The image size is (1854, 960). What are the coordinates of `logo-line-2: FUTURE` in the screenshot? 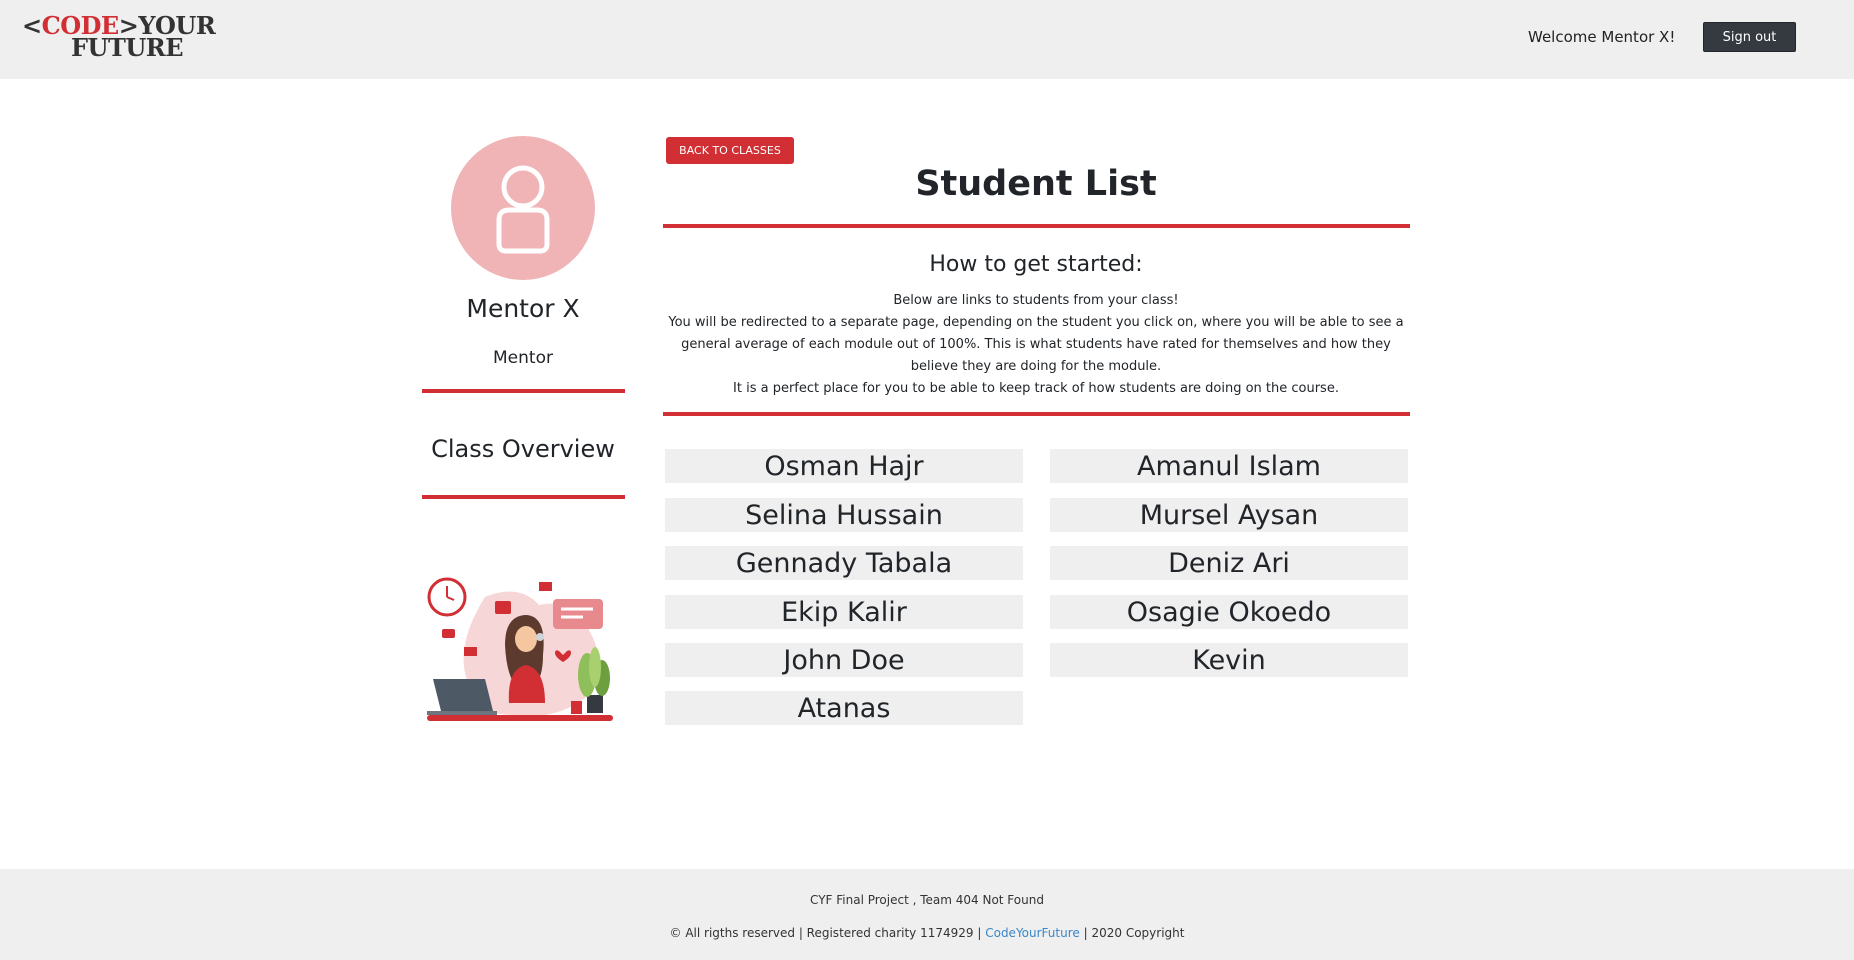 It's located at (127, 47).